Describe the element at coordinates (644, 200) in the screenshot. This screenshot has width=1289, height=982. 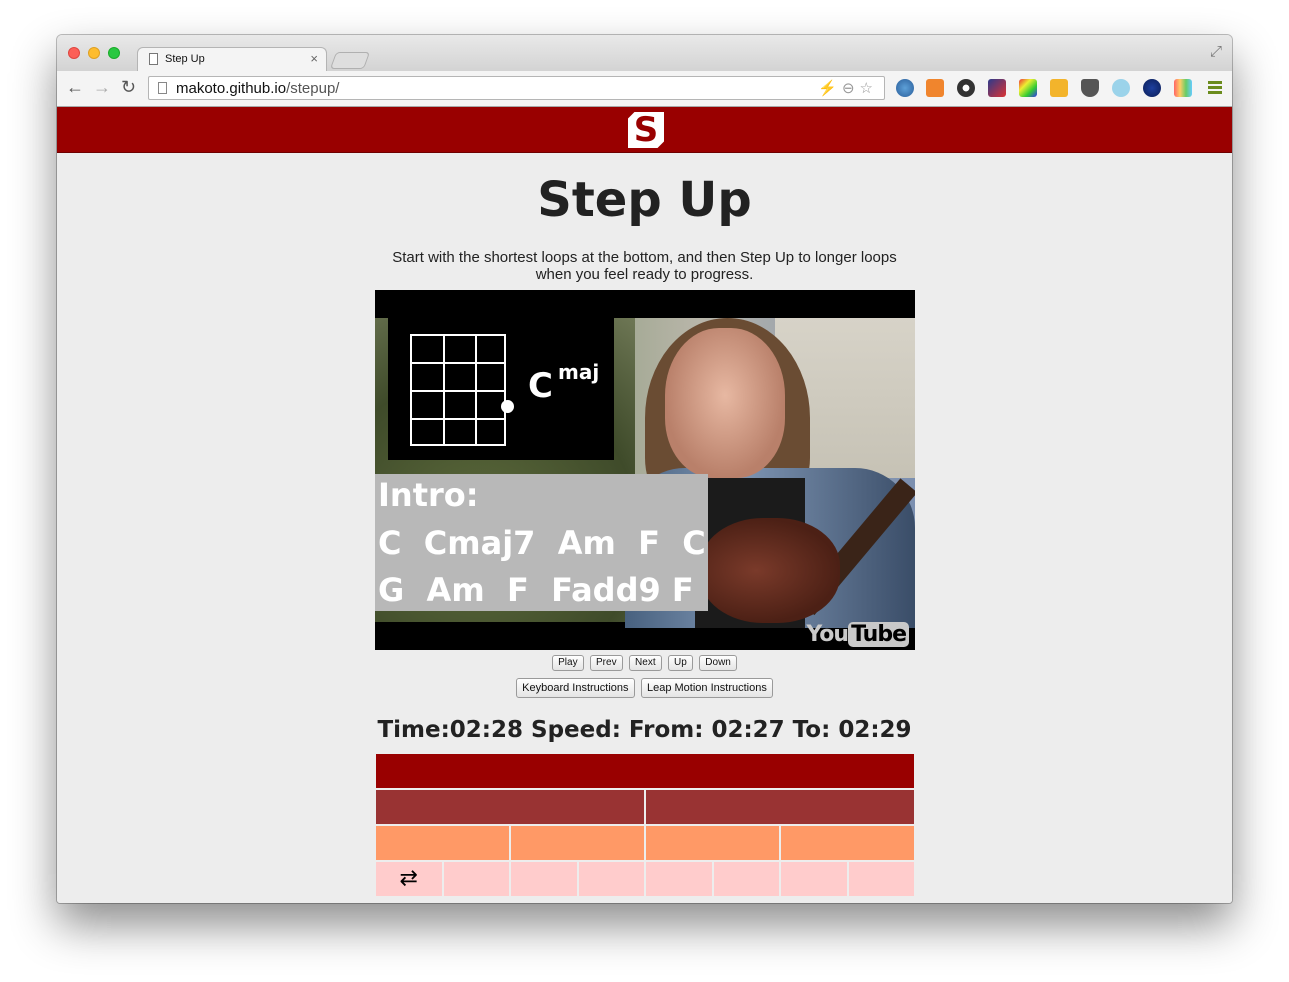
I see `page-title: Step Up` at that location.